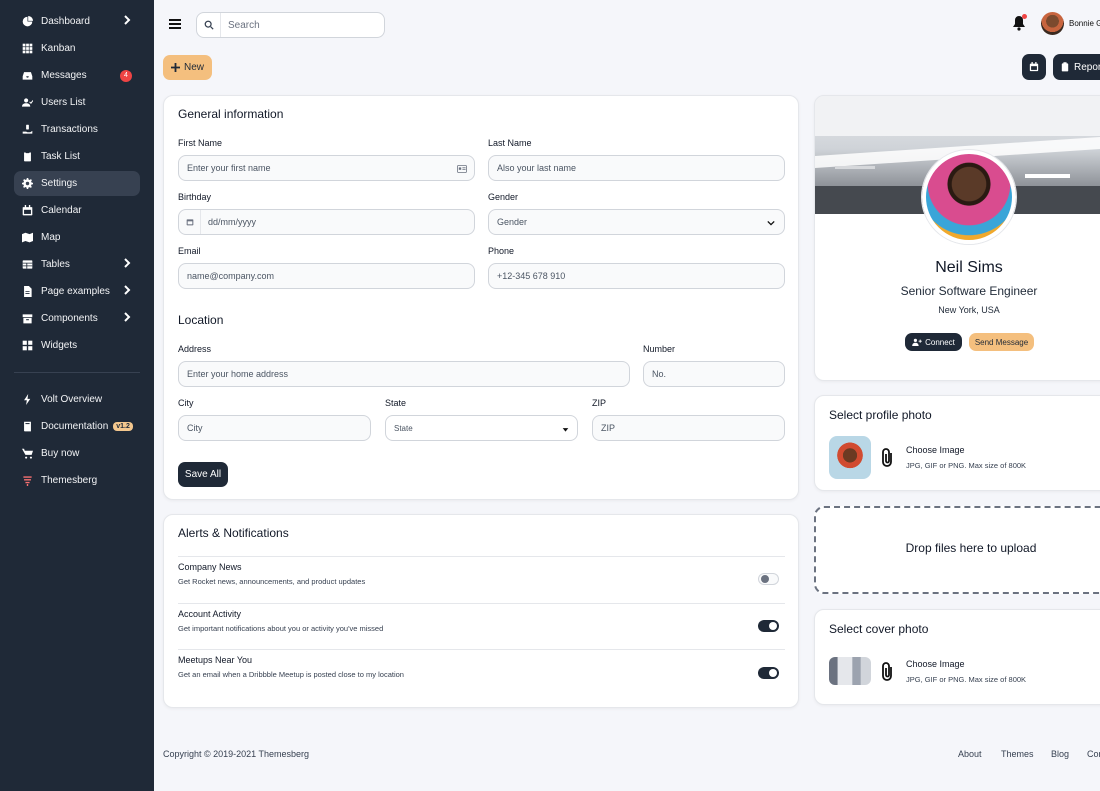 The image size is (1100, 791). I want to click on sidebar-item-dashboard: Dashboard, so click(77, 21).